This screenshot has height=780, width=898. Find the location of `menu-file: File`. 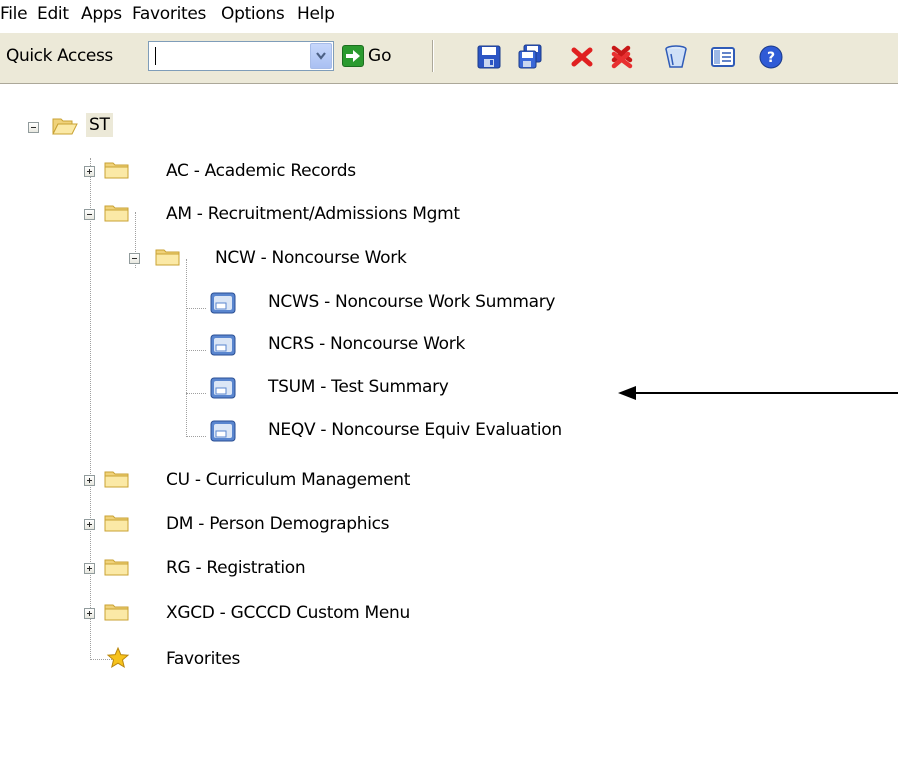

menu-file: File is located at coordinates (14, 14).